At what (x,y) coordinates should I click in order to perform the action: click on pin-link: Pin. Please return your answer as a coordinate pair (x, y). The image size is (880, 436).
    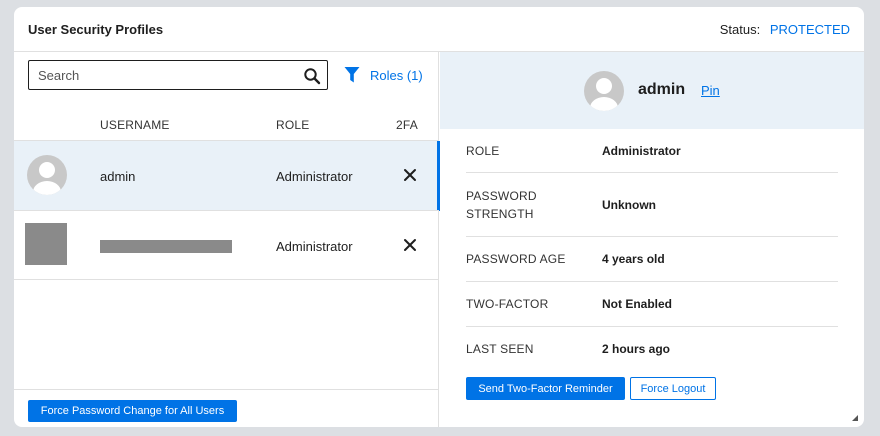
    Looking at the image, I should click on (710, 90).